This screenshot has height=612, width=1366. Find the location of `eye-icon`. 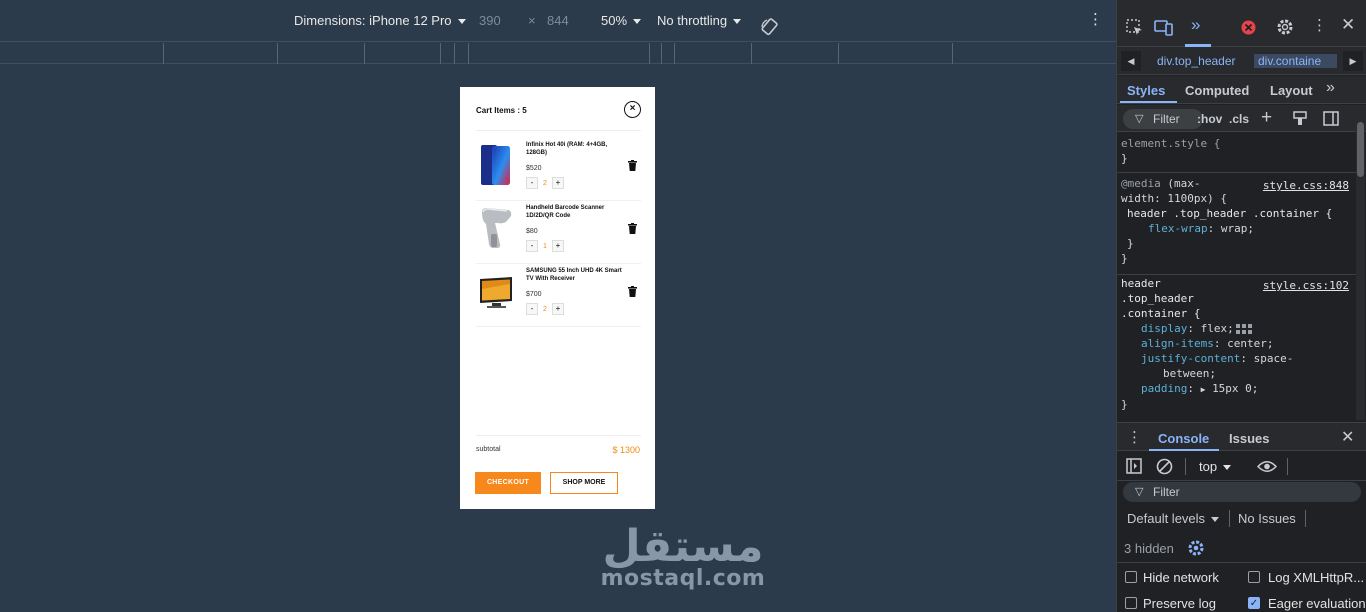

eye-icon is located at coordinates (1267, 466).